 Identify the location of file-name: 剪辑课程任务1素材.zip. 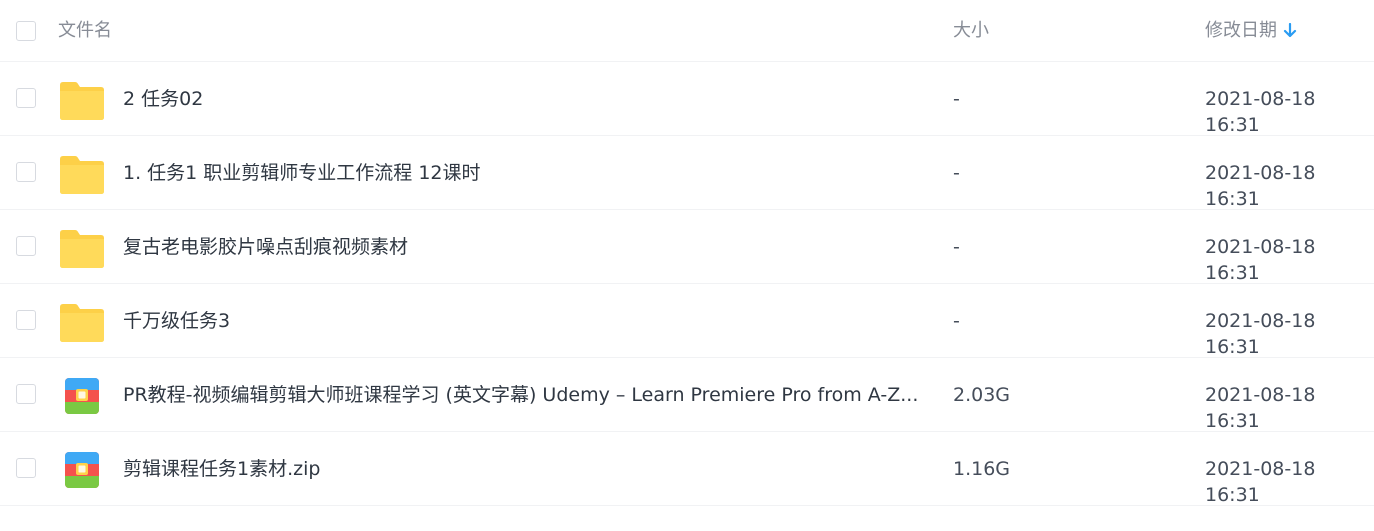
(523, 469).